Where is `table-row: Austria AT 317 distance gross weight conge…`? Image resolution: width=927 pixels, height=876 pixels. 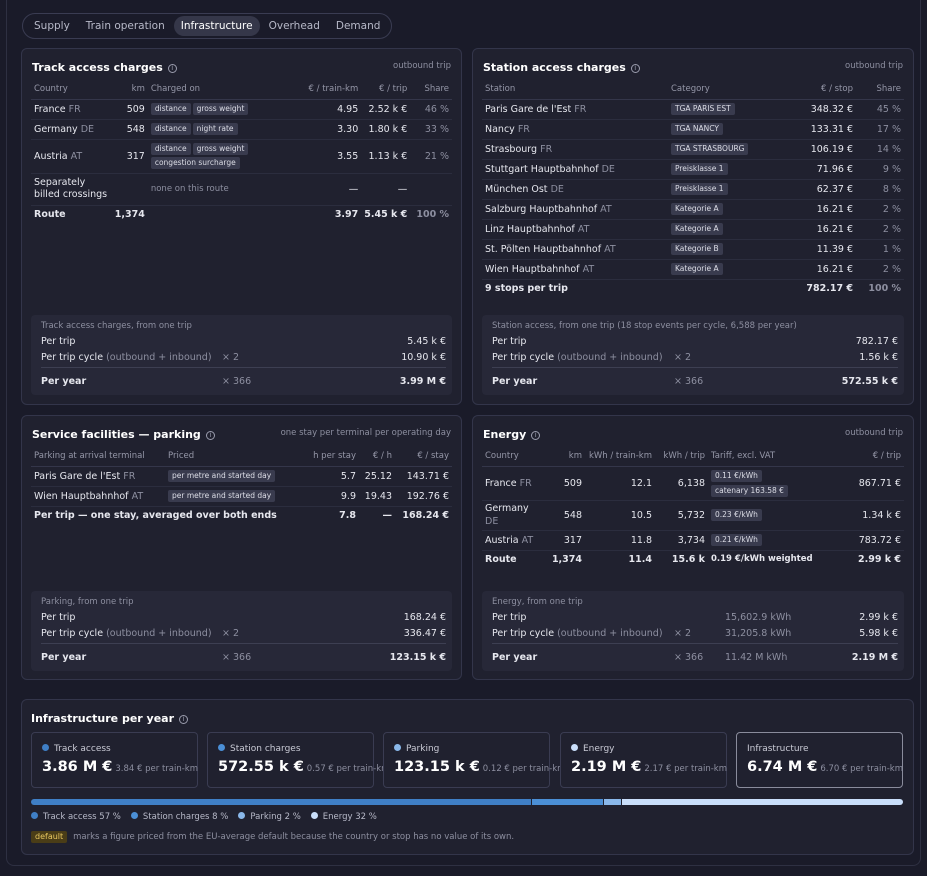 table-row: Austria AT 317 distance gross weight conge… is located at coordinates (241, 156).